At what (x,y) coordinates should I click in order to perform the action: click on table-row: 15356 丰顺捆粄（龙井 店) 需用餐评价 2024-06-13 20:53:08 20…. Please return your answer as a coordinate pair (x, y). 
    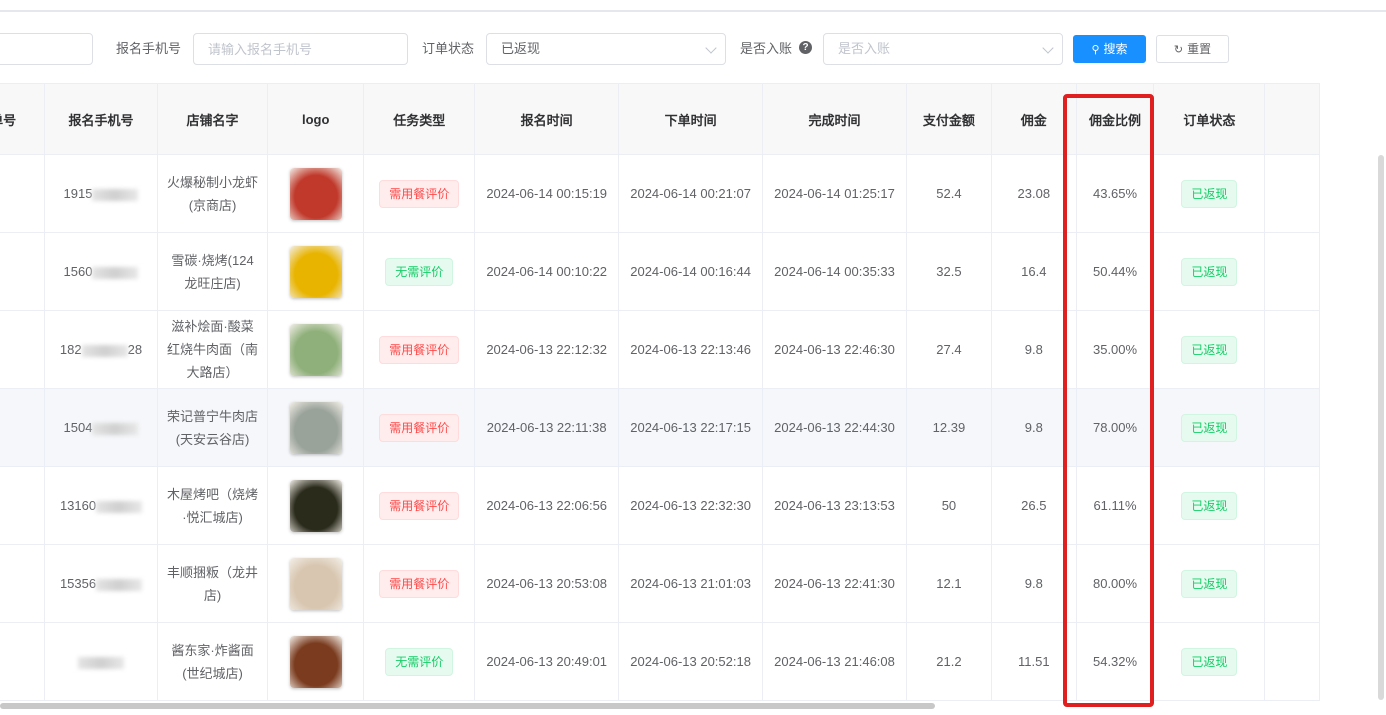
    Looking at the image, I should click on (660, 583).